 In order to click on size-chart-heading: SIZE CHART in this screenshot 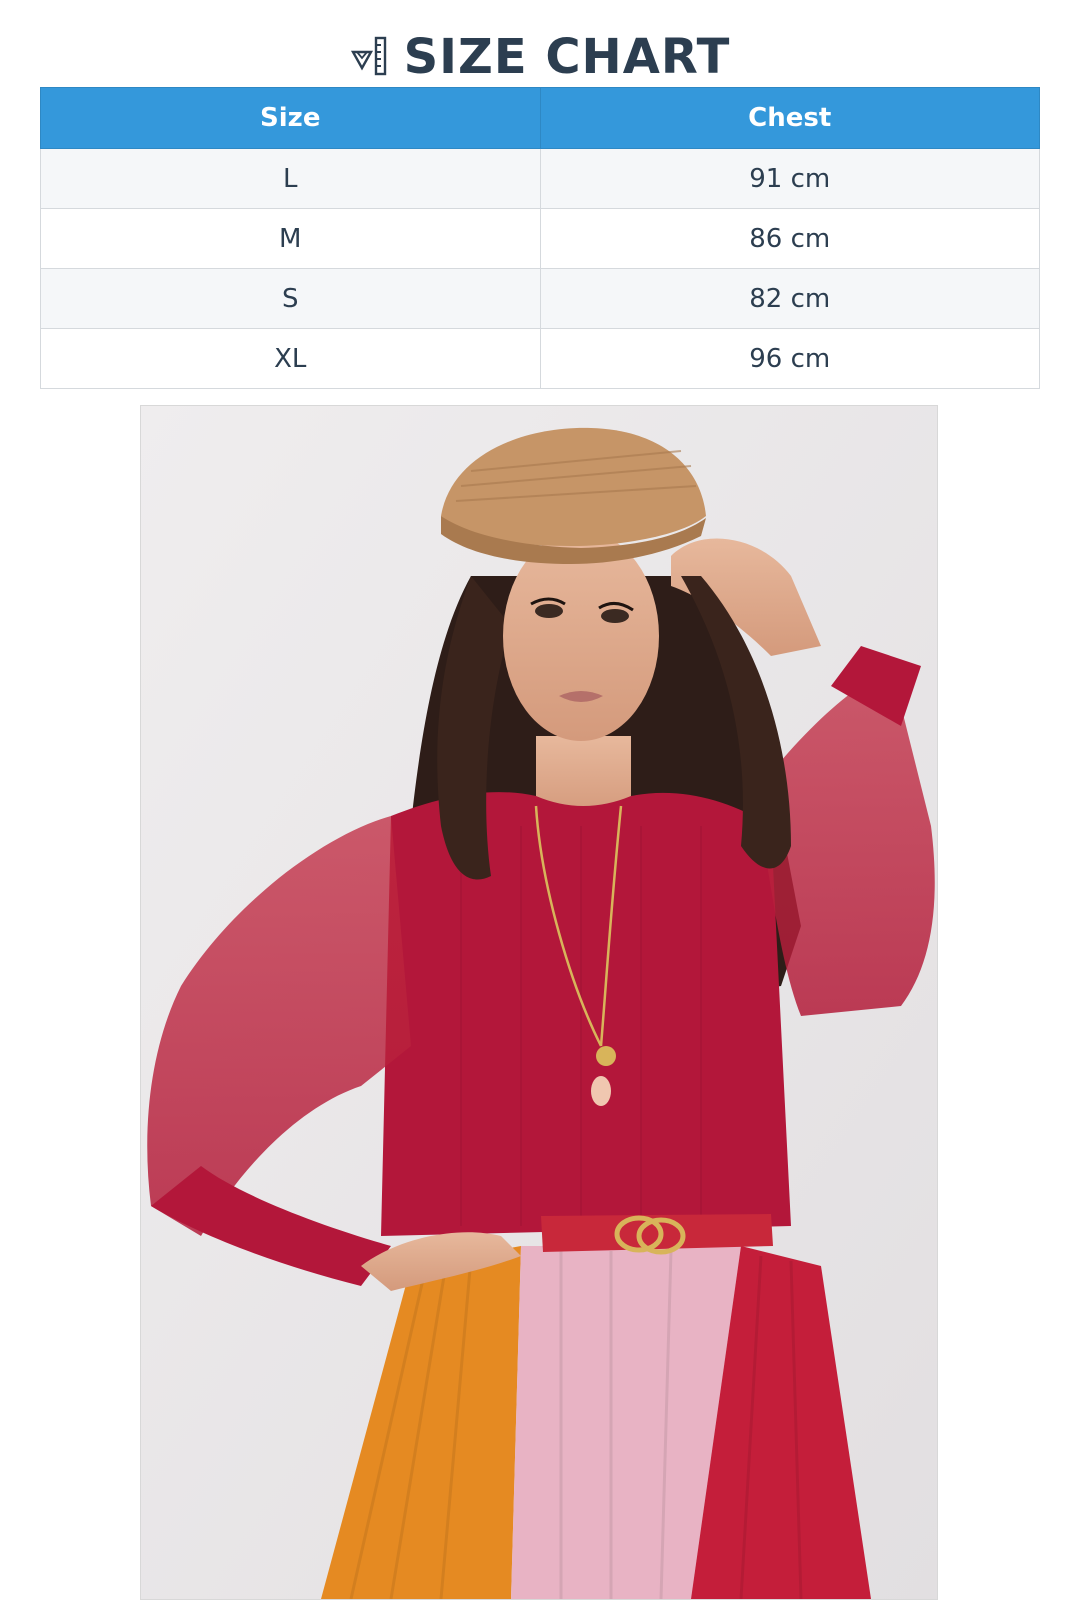, I will do `click(540, 57)`.